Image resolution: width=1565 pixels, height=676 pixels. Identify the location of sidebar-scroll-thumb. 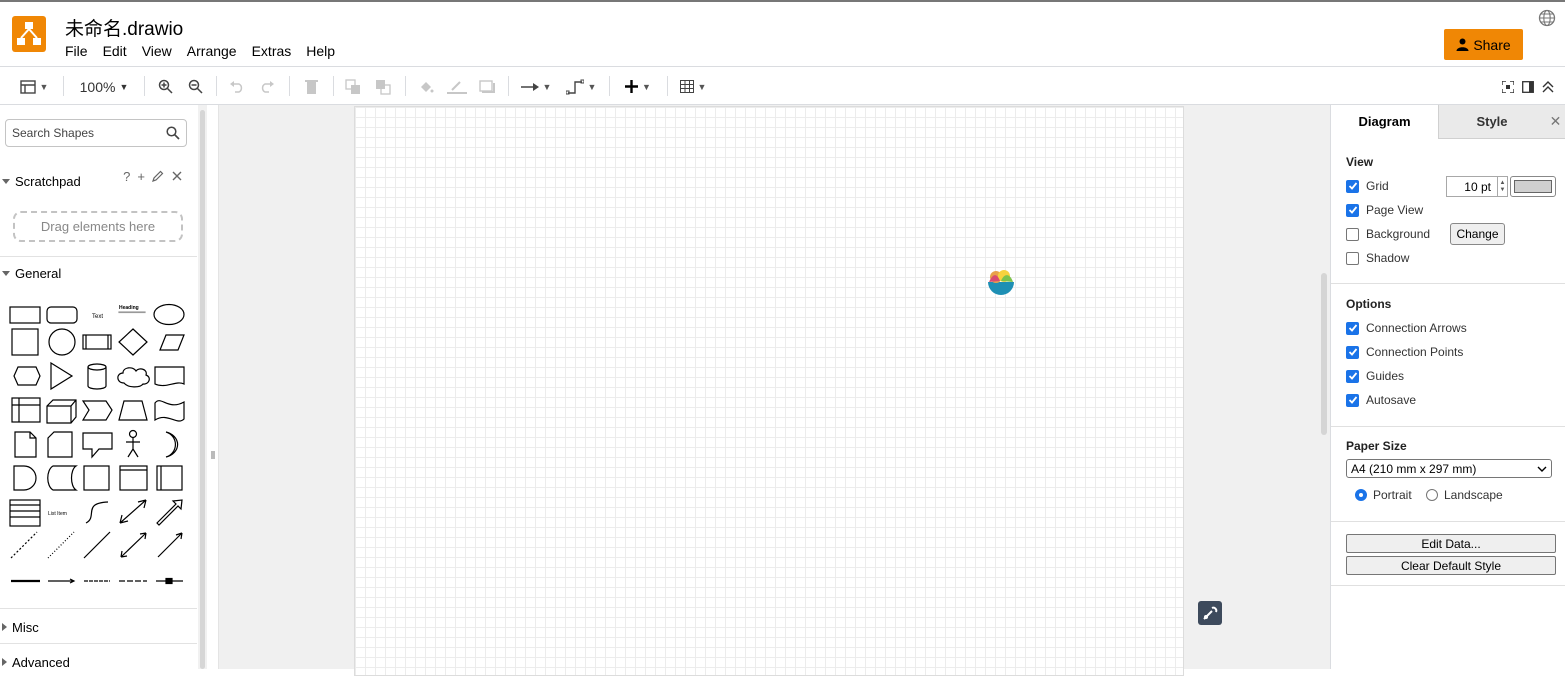
(202, 389).